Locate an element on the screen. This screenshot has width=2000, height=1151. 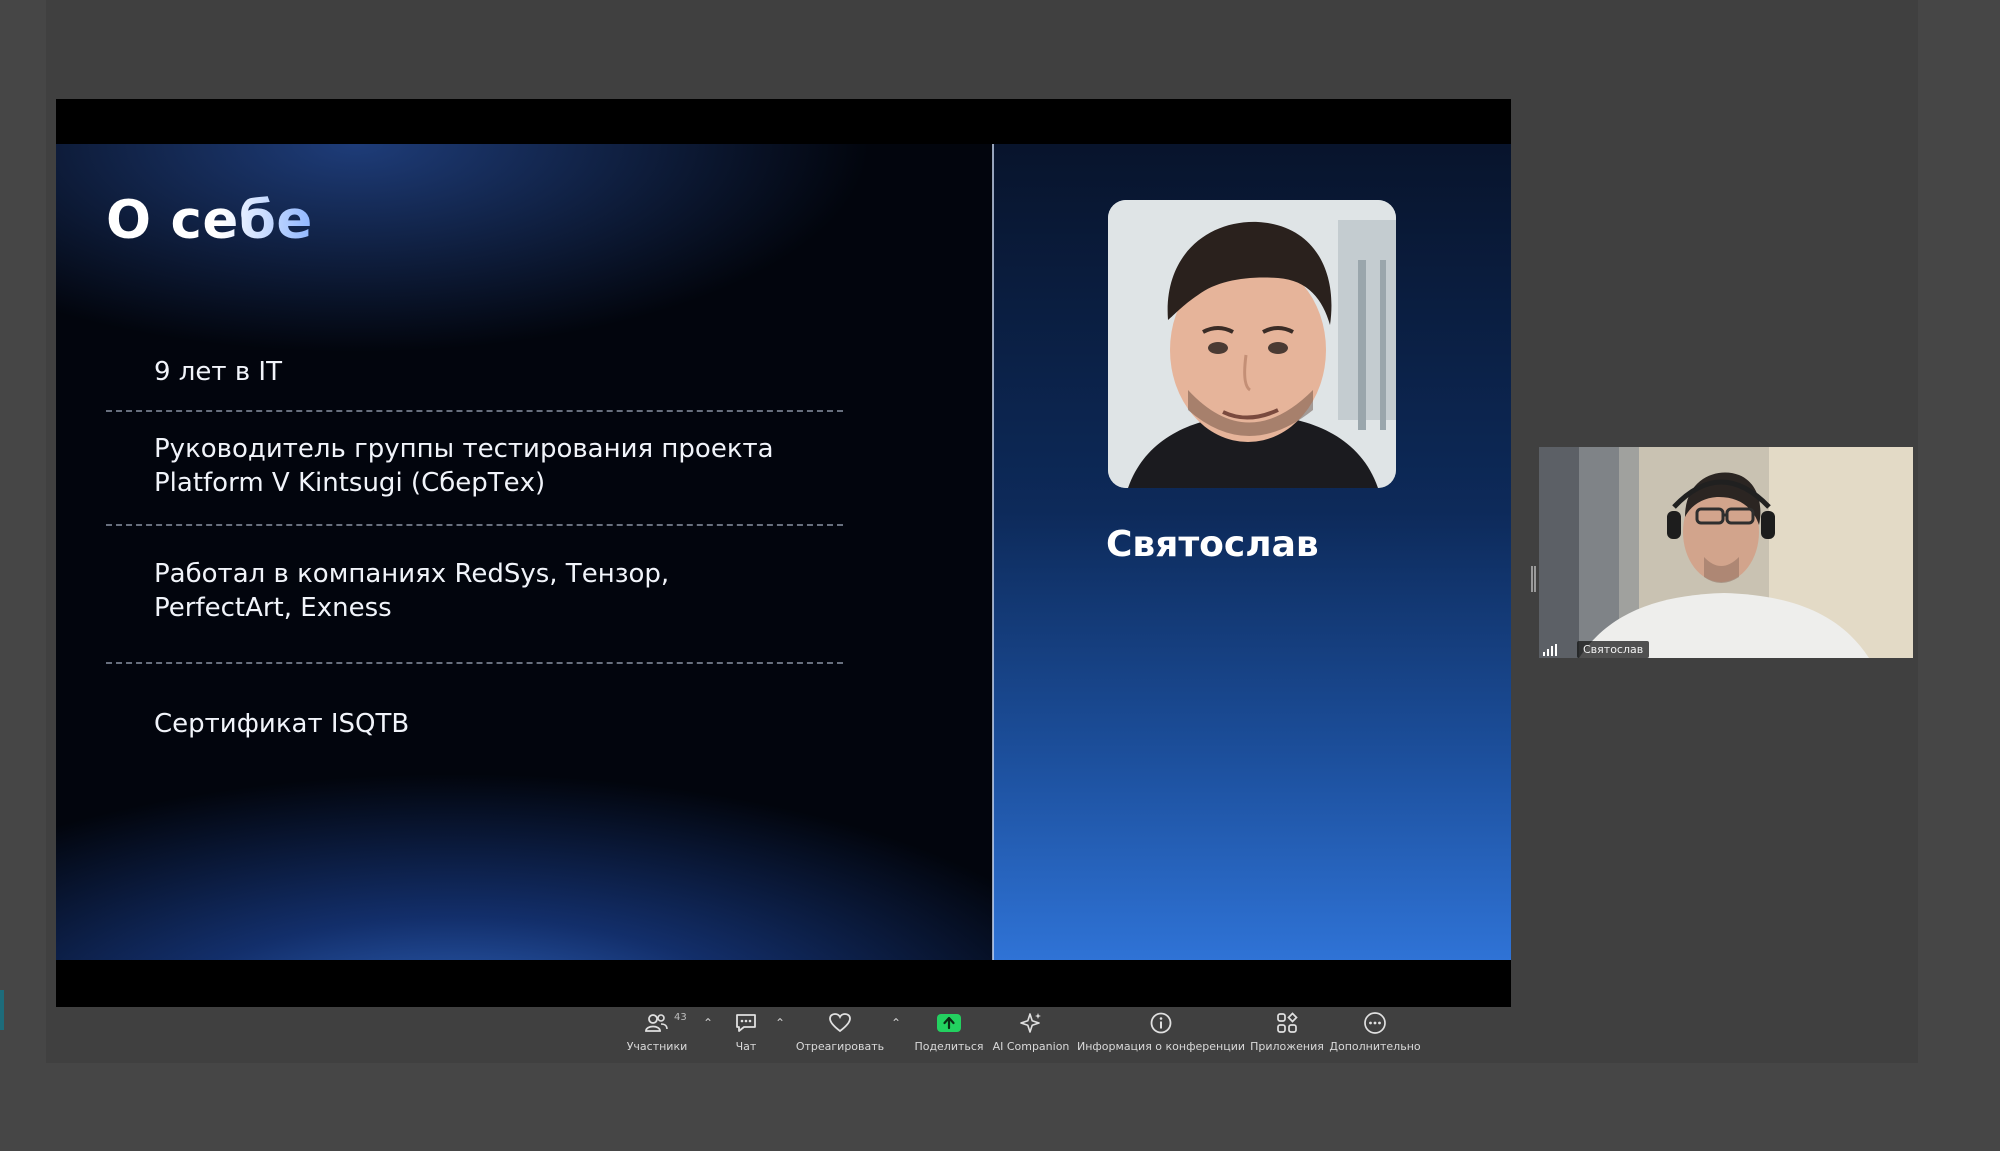
apps-label: Приложения is located at coordinates (1287, 1046).